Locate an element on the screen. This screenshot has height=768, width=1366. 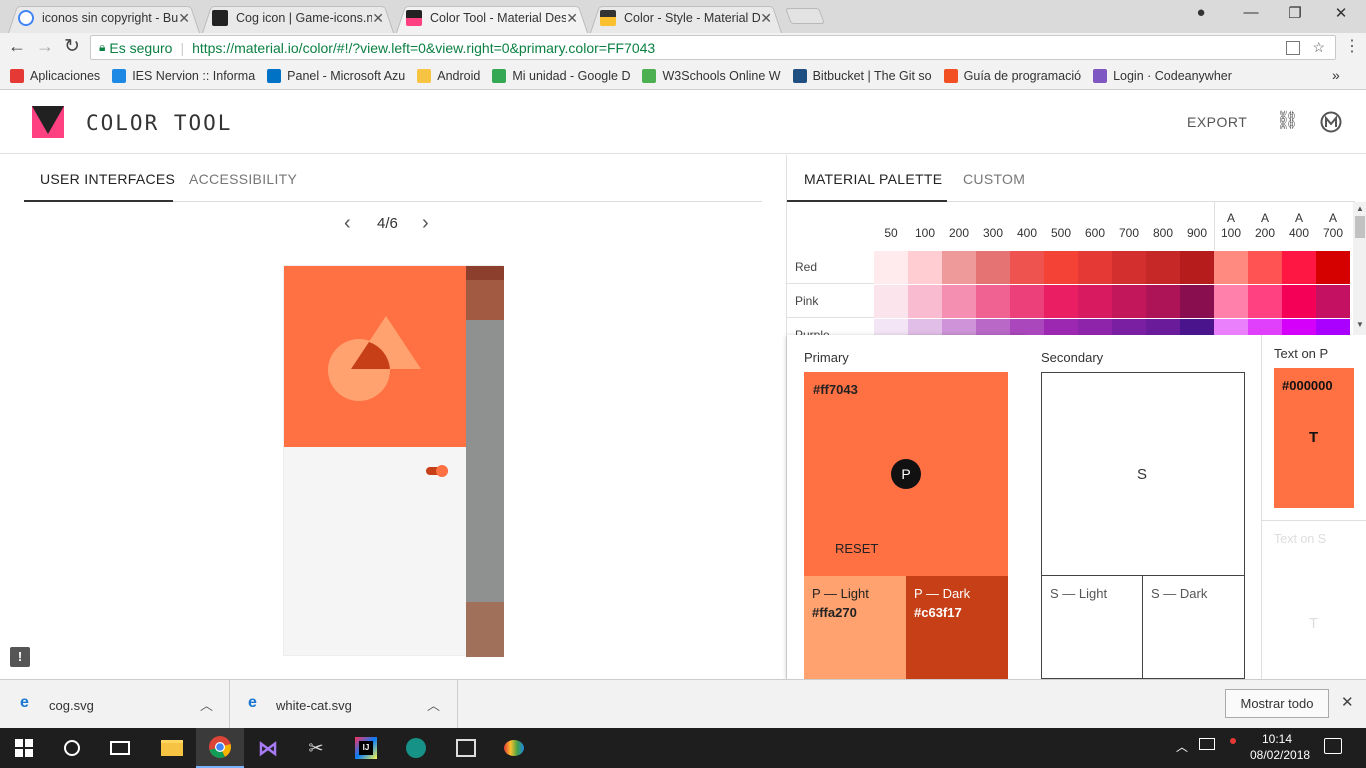
translate-icon is located at coordinates (1293, 47).